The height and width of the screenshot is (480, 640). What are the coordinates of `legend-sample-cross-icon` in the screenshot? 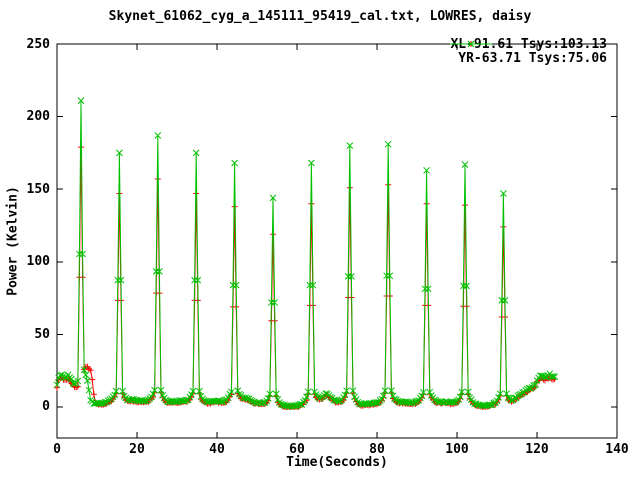 It's located at (471, 44).